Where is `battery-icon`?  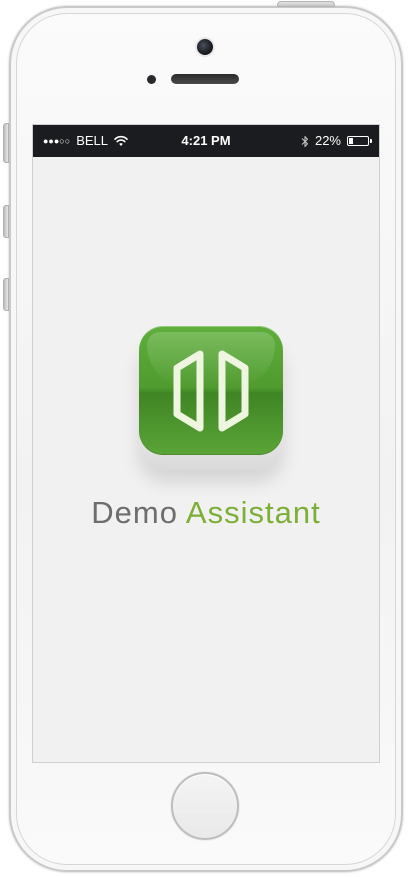 battery-icon is located at coordinates (359, 141).